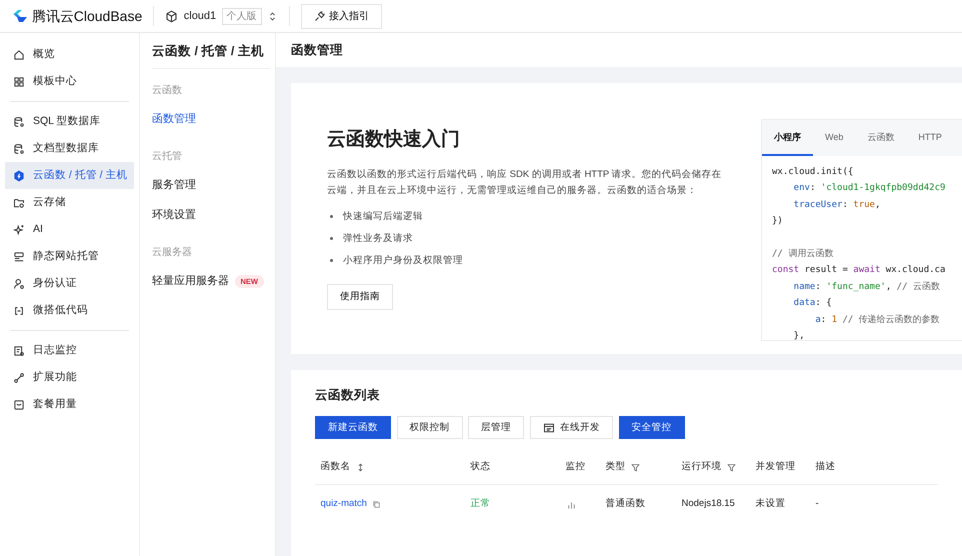 The width and height of the screenshot is (962, 556). I want to click on sparkle-icon, so click(19, 230).